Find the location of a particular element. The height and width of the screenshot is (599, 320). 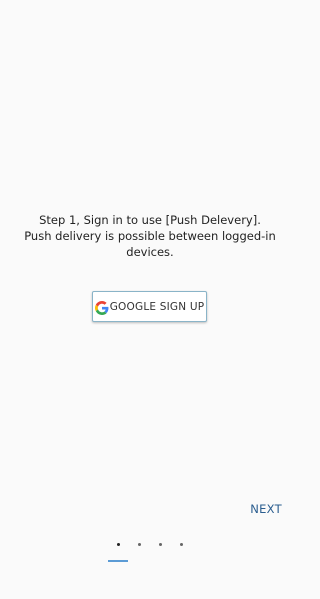

google-sign-up-label: GOOGLE SIGN UP is located at coordinates (157, 306).